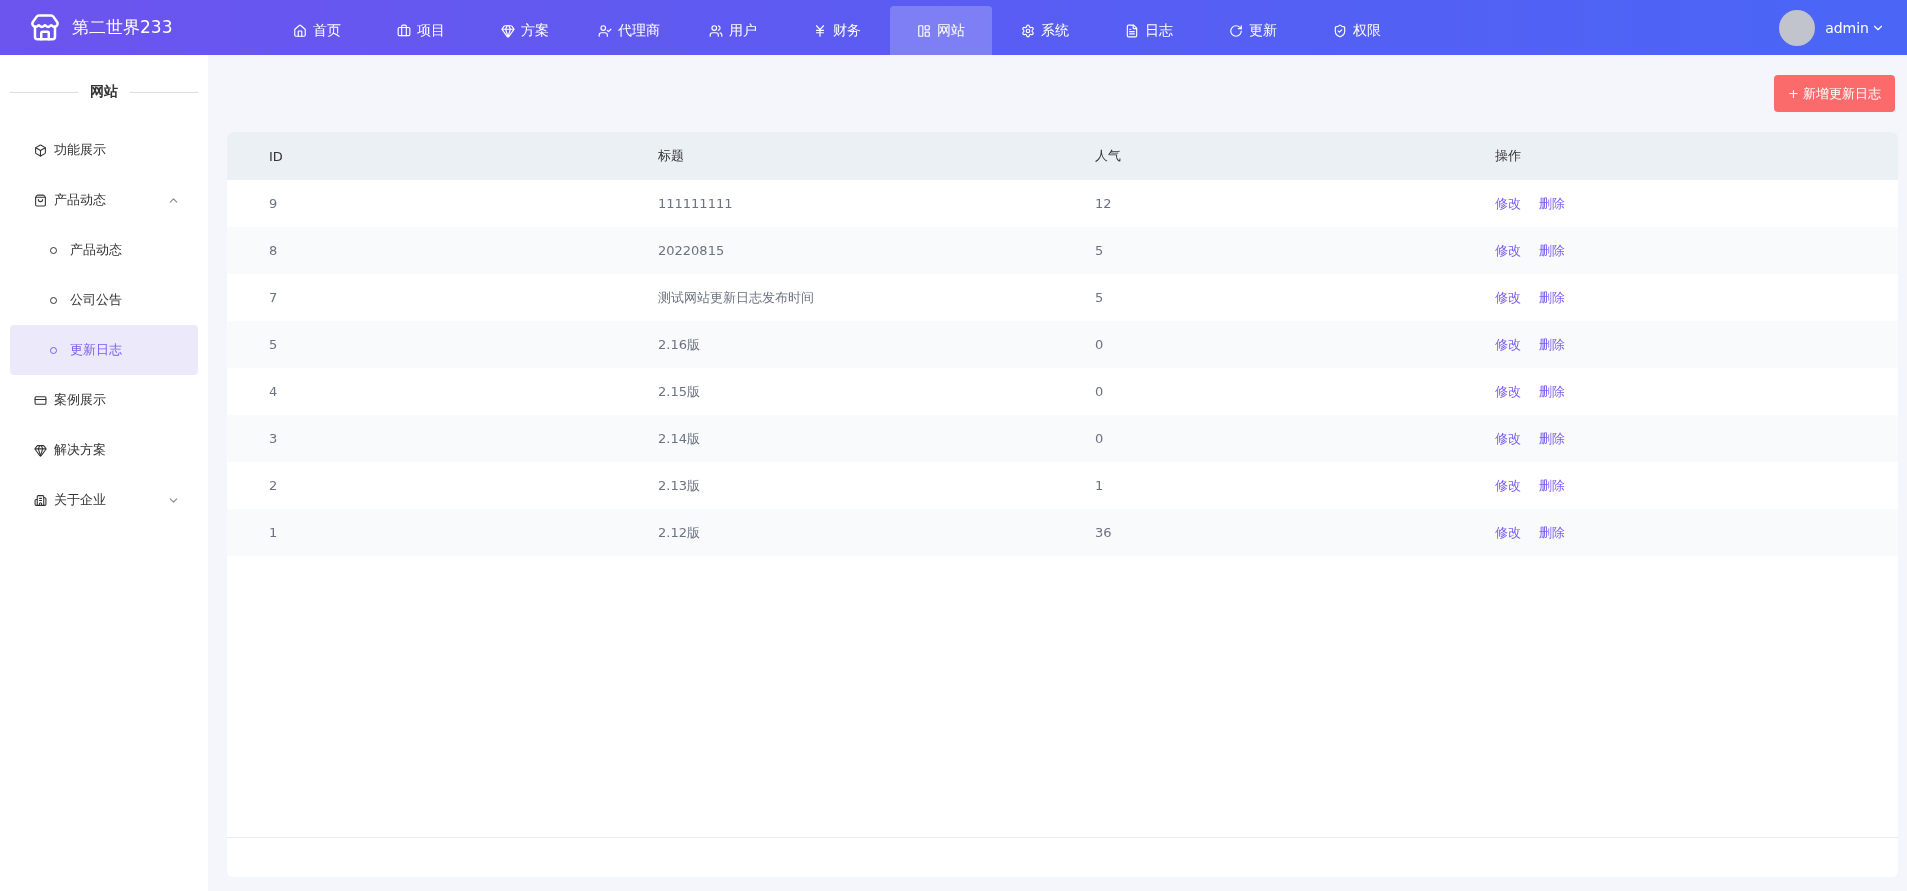 The height and width of the screenshot is (891, 1907). Describe the element at coordinates (40, 150) in the screenshot. I see `cube-icon` at that location.